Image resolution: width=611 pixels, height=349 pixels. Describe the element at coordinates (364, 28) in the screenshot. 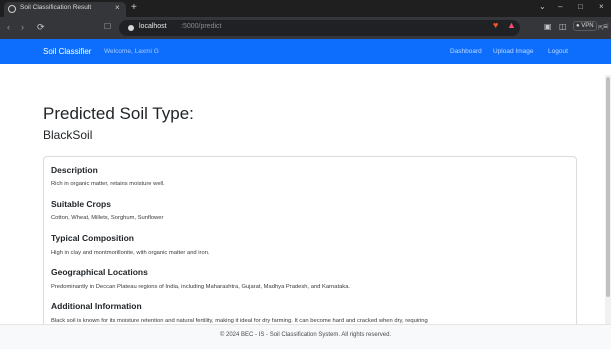

I see `address-bar: localhost :5000/predict ⇱ |` at that location.